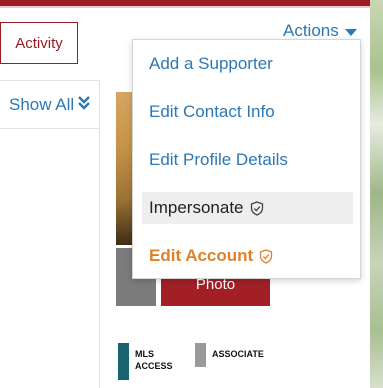 This screenshot has height=388, width=383. I want to click on background-image-edge, so click(376, 194).